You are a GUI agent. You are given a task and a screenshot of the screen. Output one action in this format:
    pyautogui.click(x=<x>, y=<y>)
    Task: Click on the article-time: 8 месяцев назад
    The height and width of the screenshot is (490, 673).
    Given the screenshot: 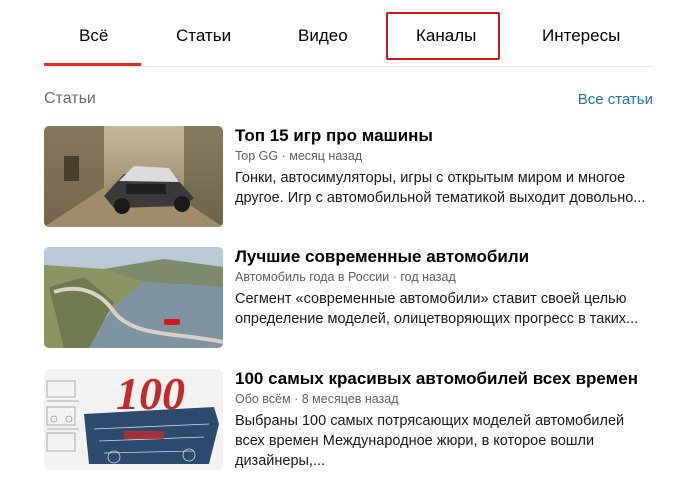 What is the action you would take?
    pyautogui.click(x=350, y=399)
    